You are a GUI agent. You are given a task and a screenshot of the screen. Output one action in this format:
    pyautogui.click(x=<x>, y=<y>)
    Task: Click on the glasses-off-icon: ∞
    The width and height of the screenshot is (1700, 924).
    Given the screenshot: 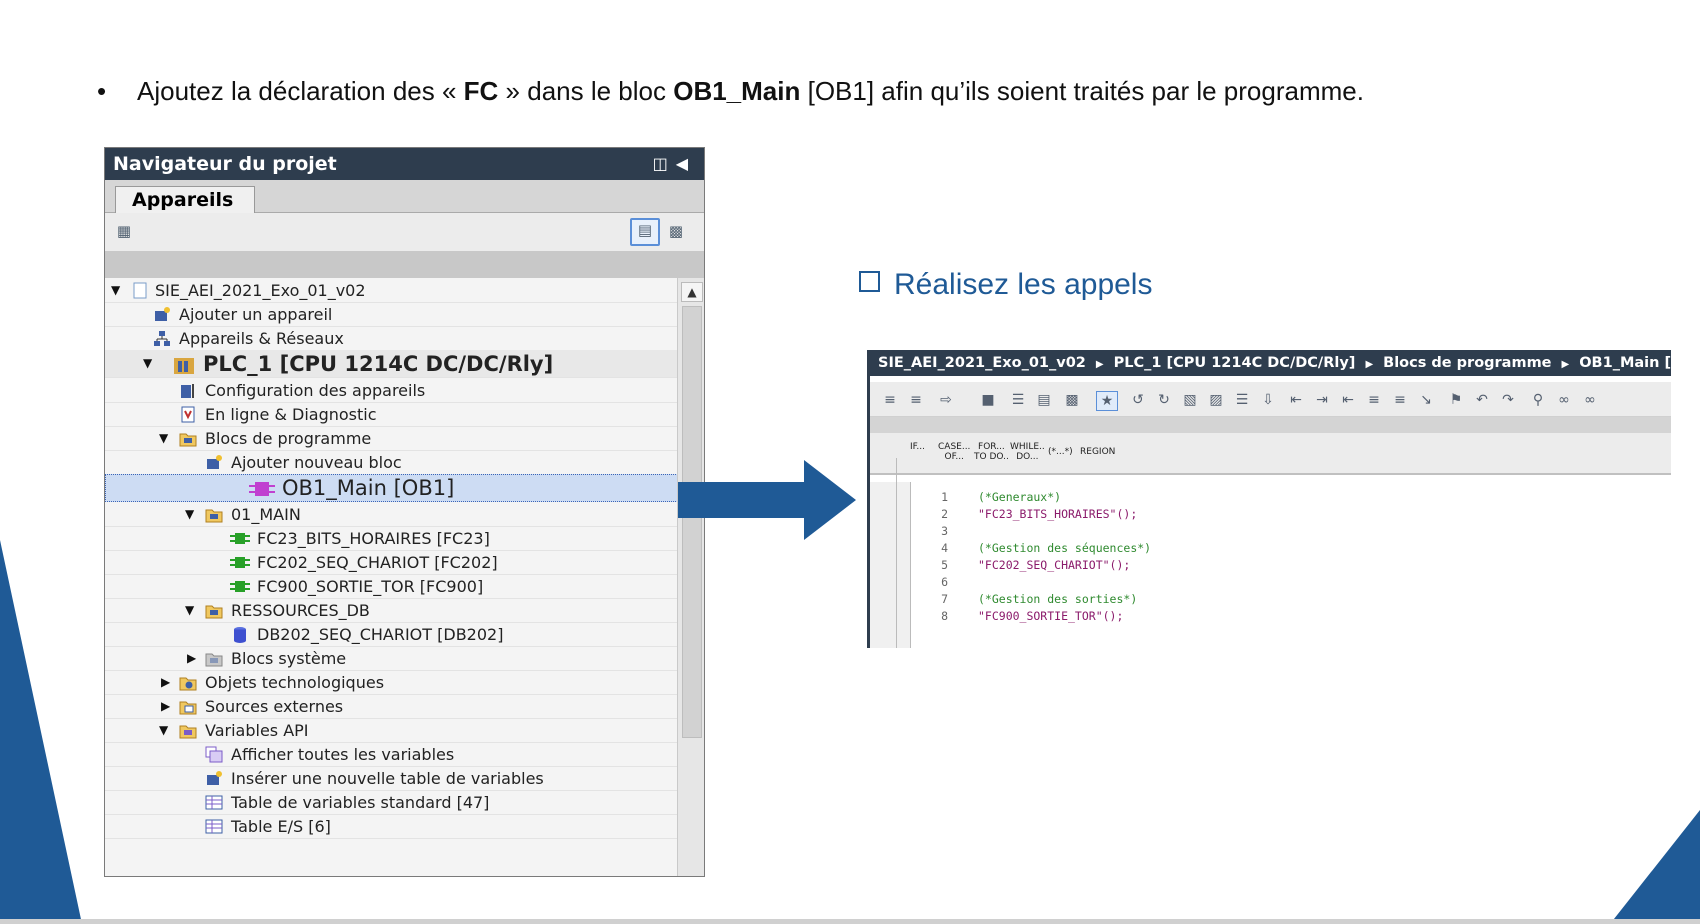 What is the action you would take?
    pyautogui.click(x=1590, y=400)
    